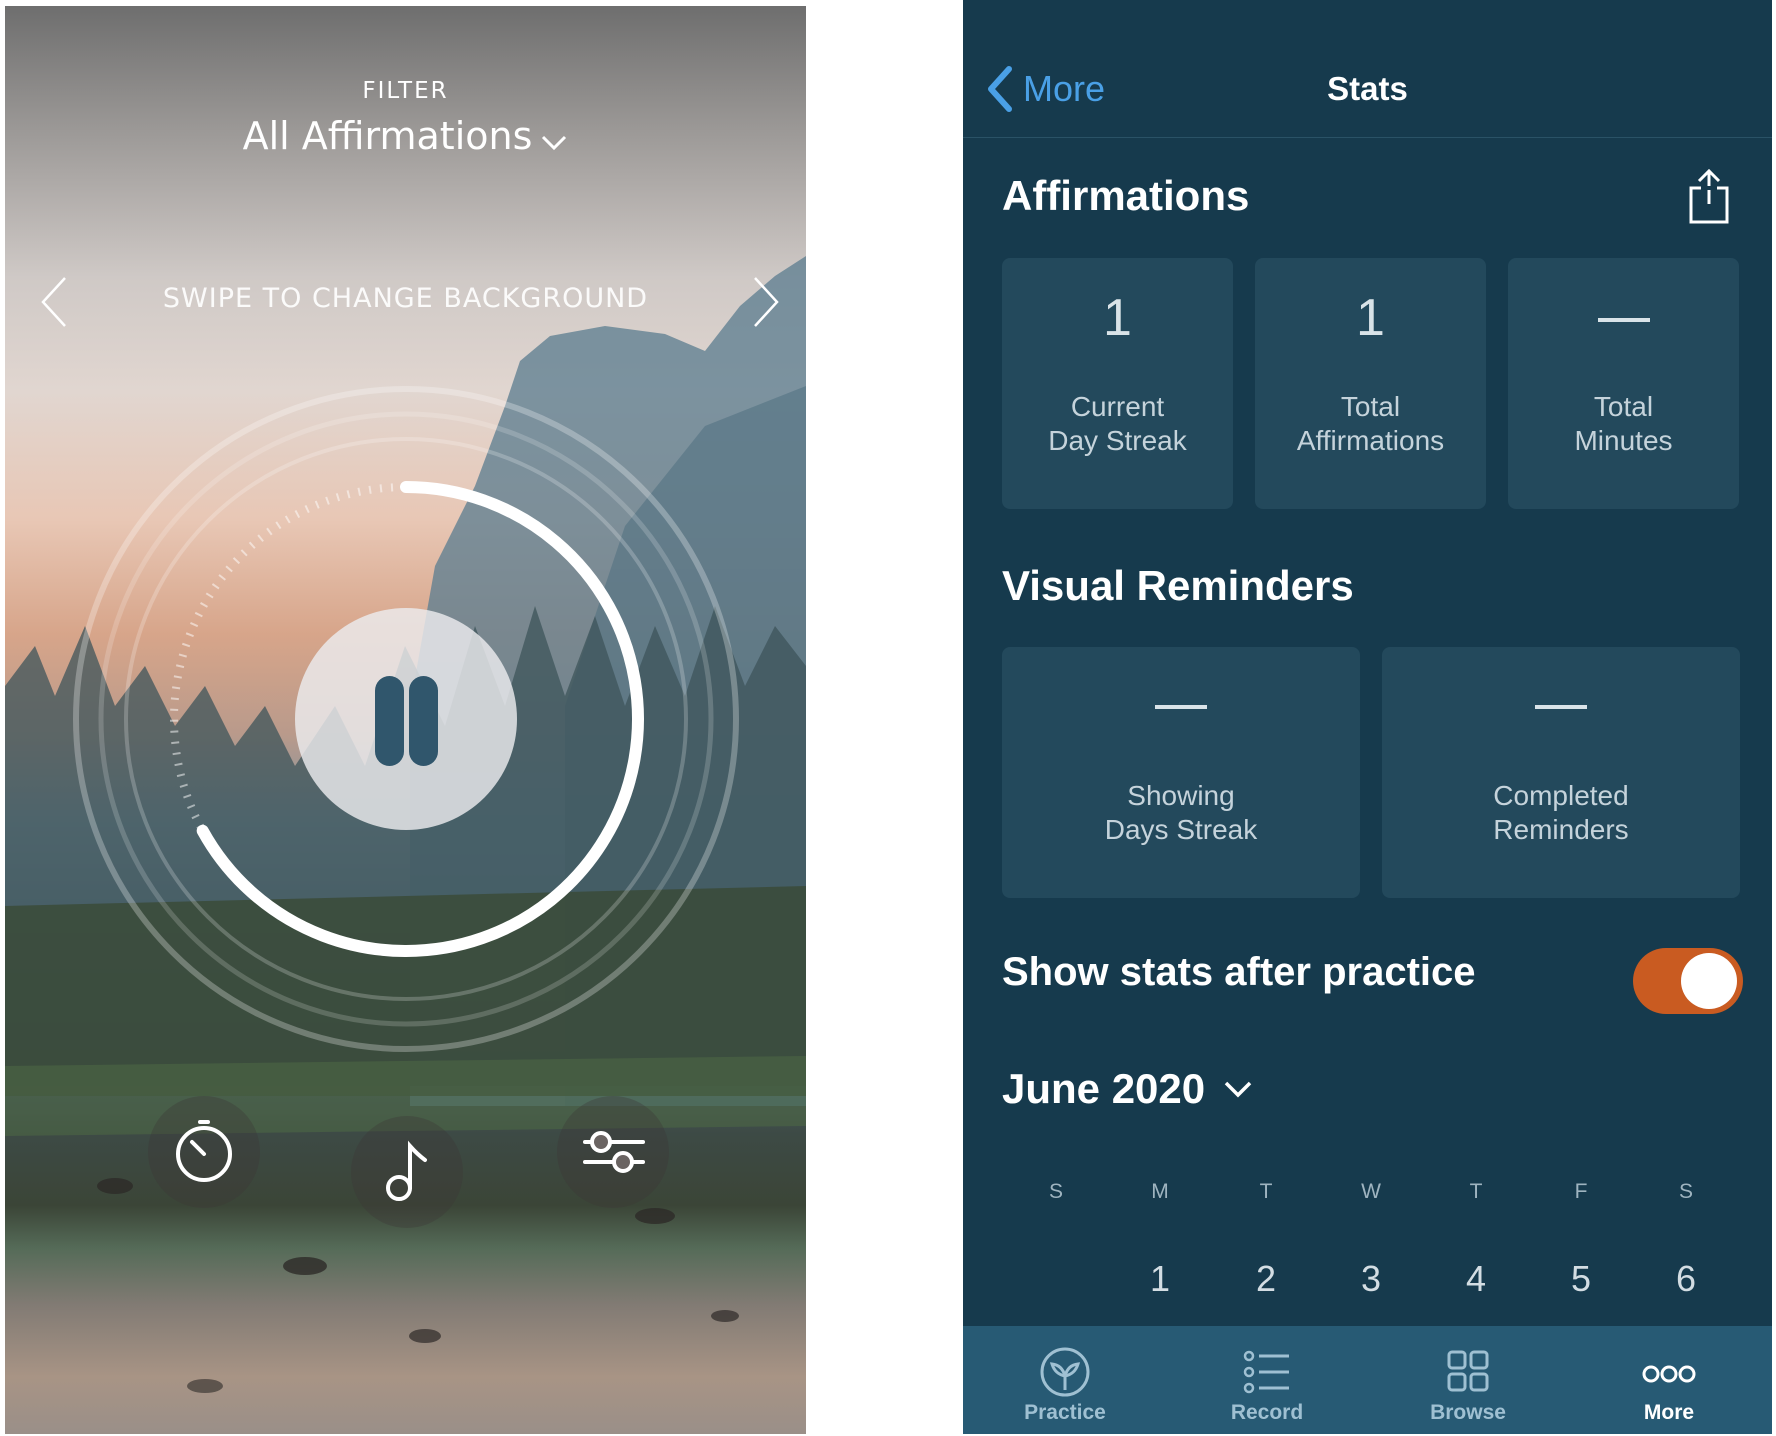 The height and width of the screenshot is (1436, 1776). Describe the element at coordinates (1581, 1279) in the screenshot. I see `calendar-day: 5` at that location.